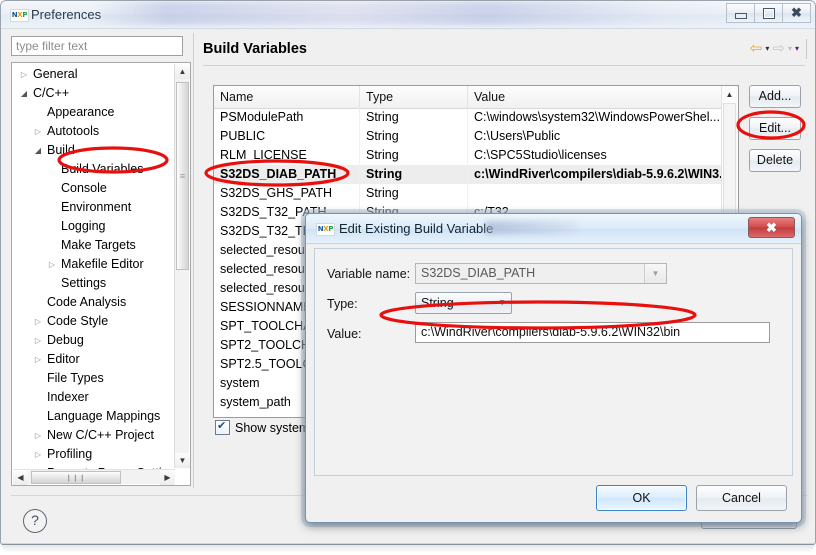  Describe the element at coordinates (84, 283) in the screenshot. I see `sidebar-item-label: Settings` at that location.